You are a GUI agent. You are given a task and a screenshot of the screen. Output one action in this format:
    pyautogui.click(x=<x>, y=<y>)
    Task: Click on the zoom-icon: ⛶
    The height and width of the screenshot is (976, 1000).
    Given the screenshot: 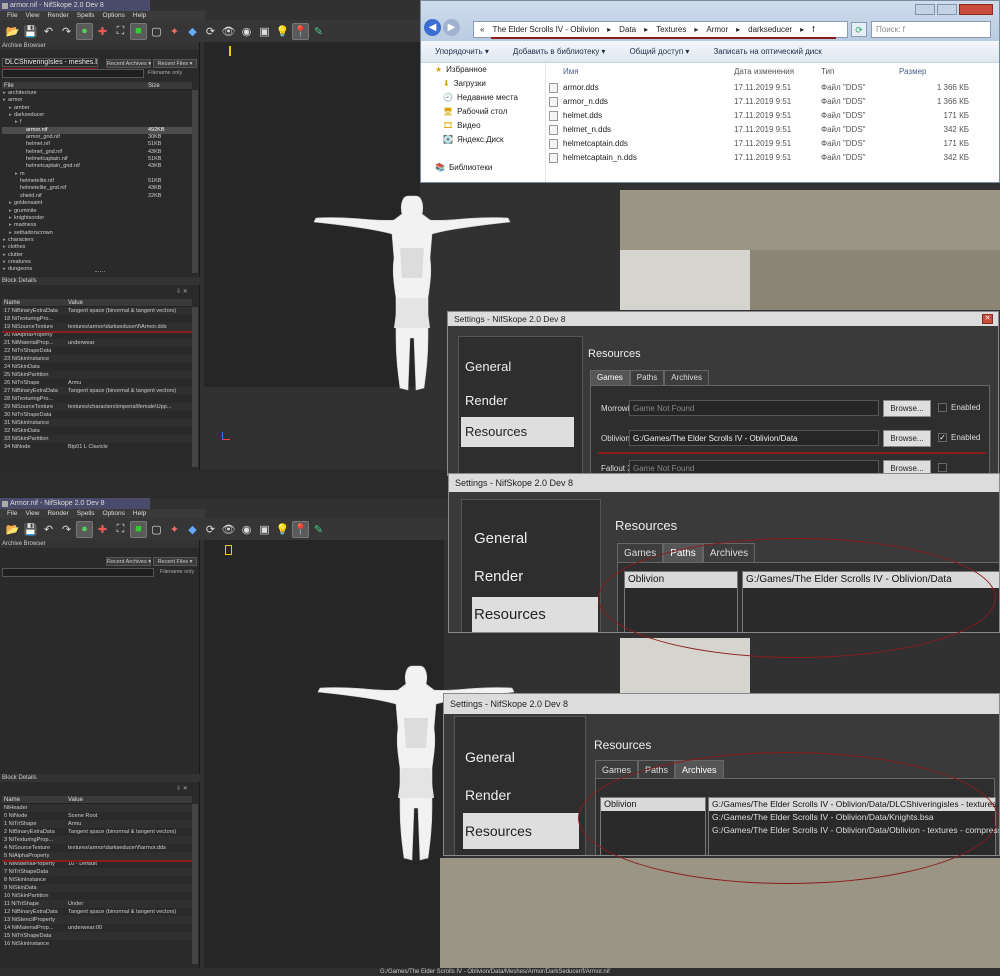 What is the action you would take?
    pyautogui.click(x=120, y=529)
    